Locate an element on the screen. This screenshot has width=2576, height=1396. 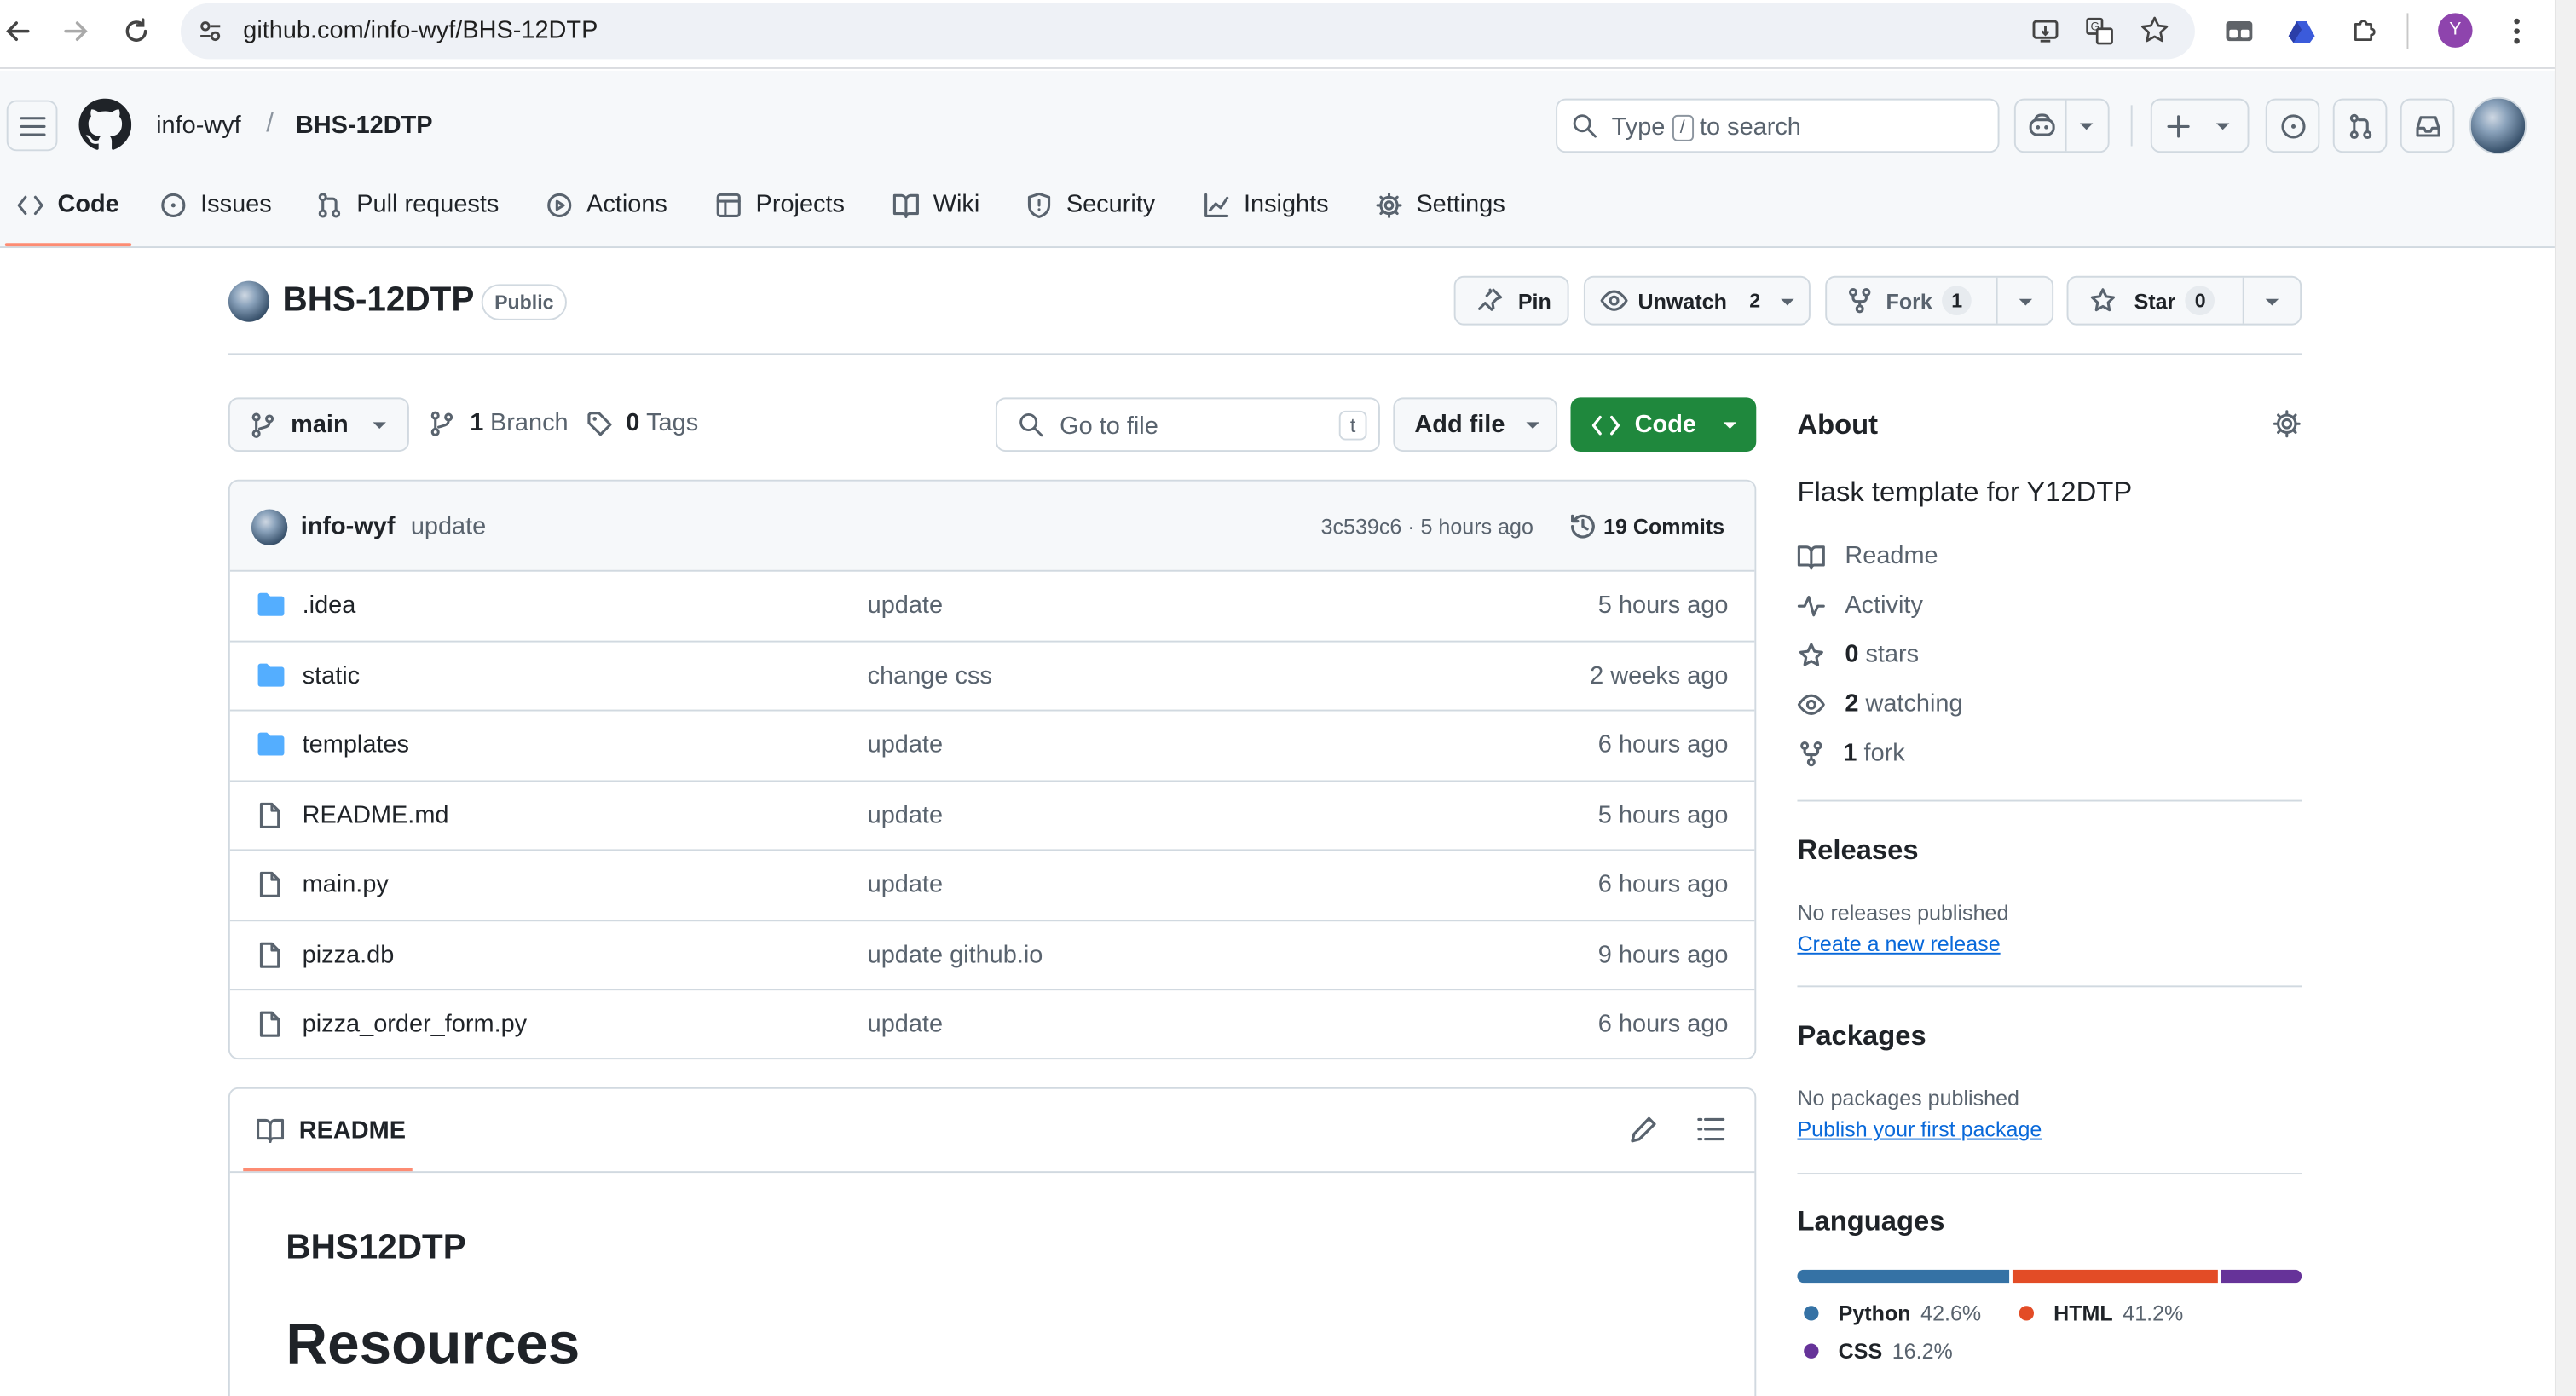
play-icon is located at coordinates (560, 205).